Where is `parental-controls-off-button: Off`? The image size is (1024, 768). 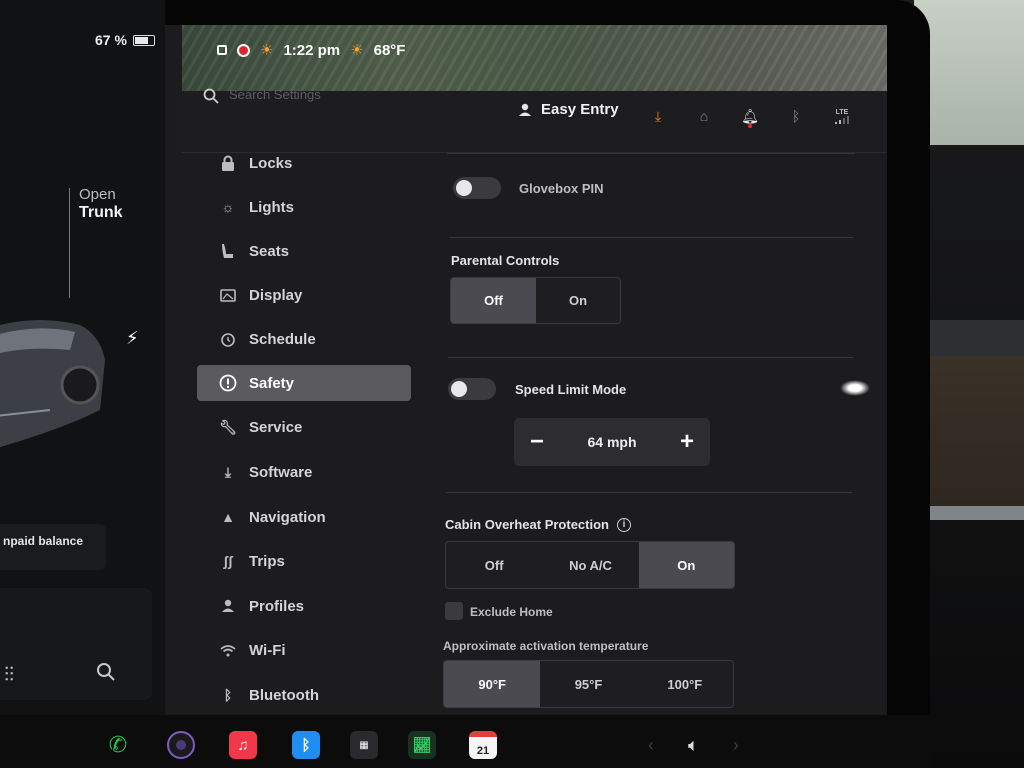 parental-controls-off-button: Off is located at coordinates (493, 300).